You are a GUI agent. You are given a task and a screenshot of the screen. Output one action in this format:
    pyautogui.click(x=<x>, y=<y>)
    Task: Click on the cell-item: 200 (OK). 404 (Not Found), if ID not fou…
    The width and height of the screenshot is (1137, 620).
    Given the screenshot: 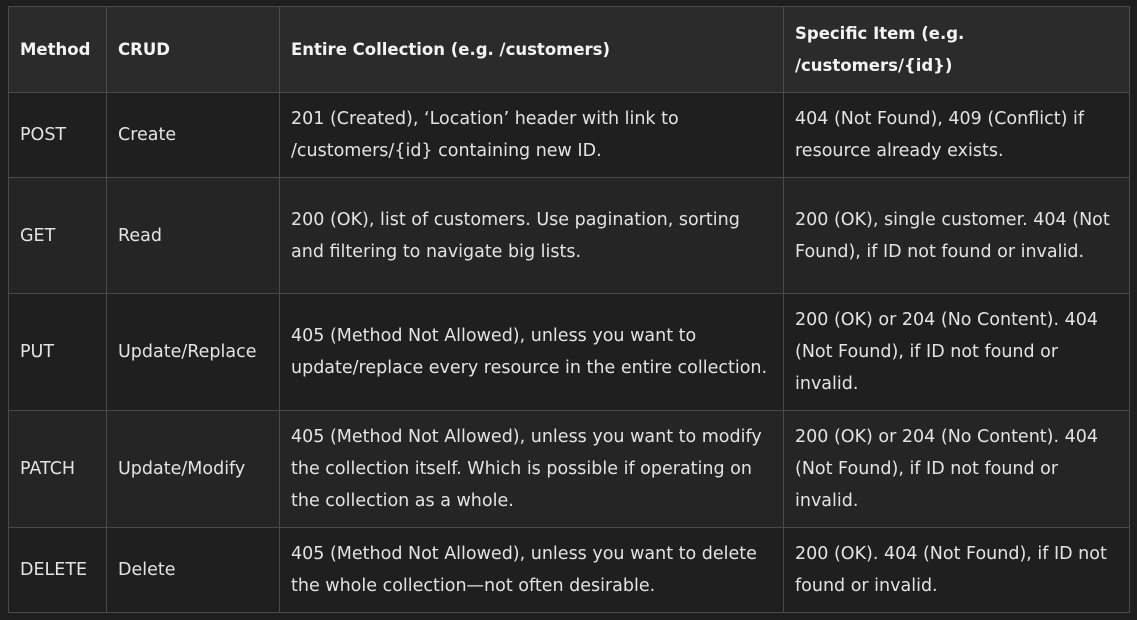 What is the action you would take?
    pyautogui.click(x=956, y=570)
    